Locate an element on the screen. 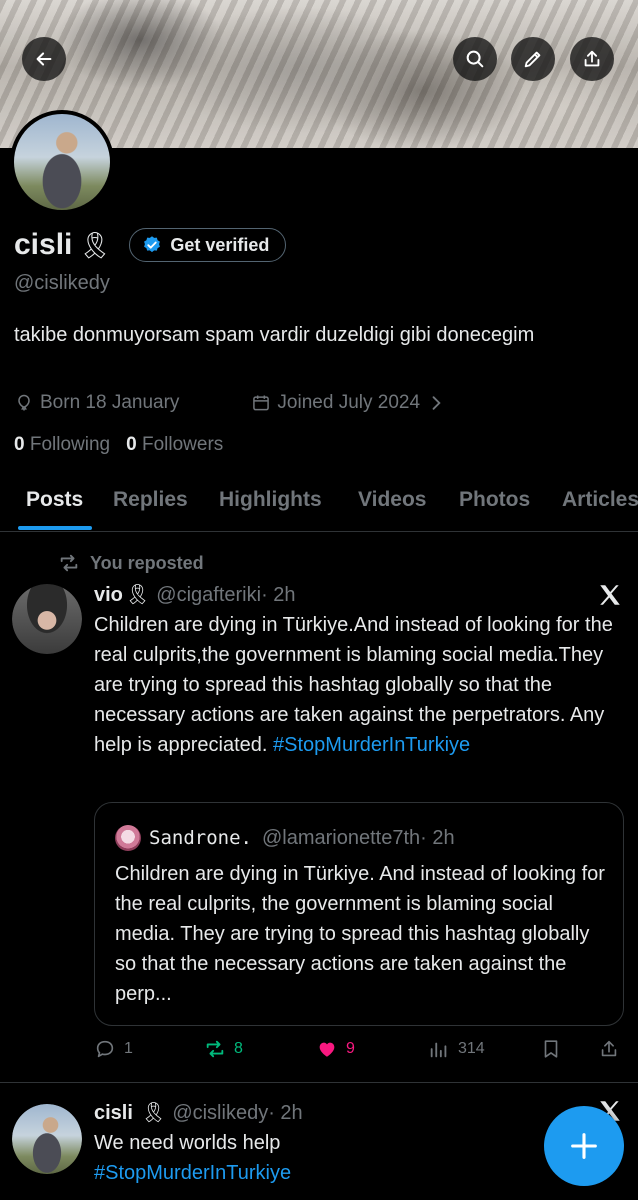  joined-info: Joined July 2024 is located at coordinates (348, 403).